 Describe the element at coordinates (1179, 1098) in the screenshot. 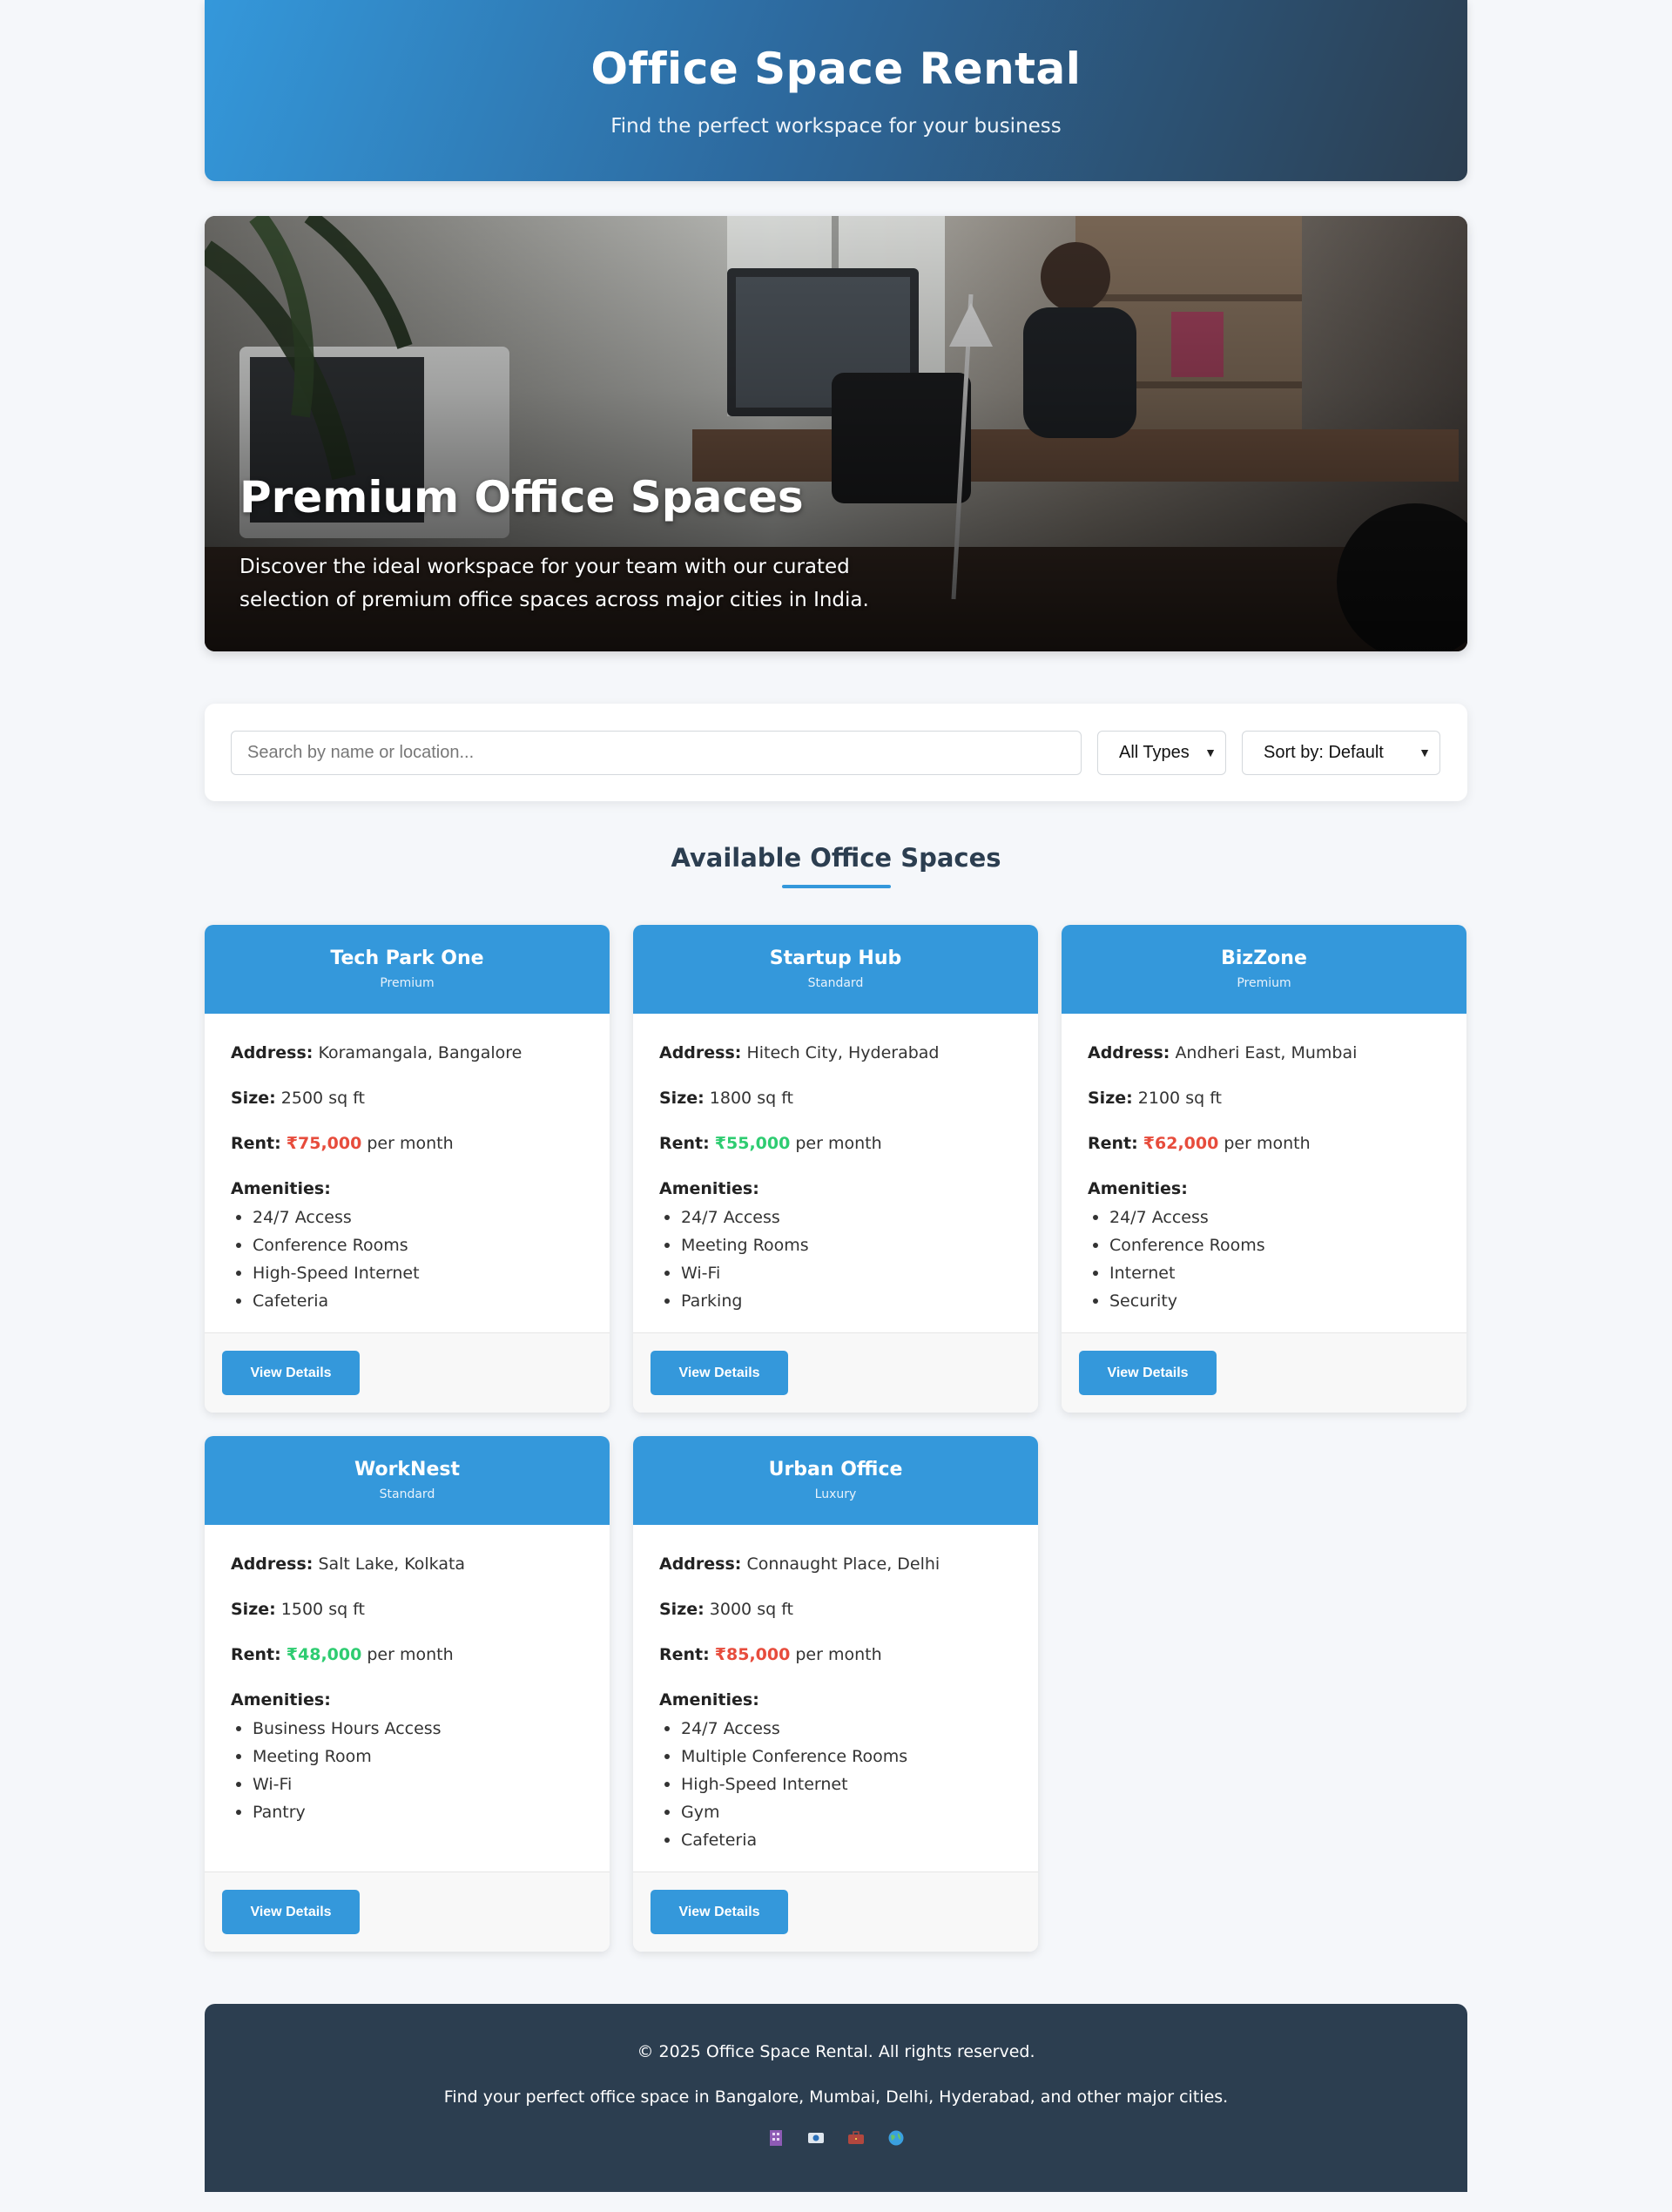

I see `size-value: 2100 sq ft` at that location.